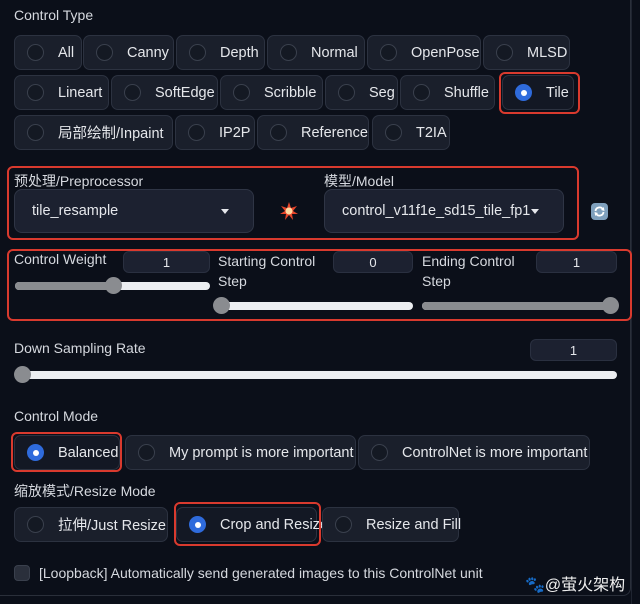 This screenshot has height=604, width=640. What do you see at coordinates (267, 271) in the screenshot?
I see `starting-step-label: Starting Control Step` at bounding box center [267, 271].